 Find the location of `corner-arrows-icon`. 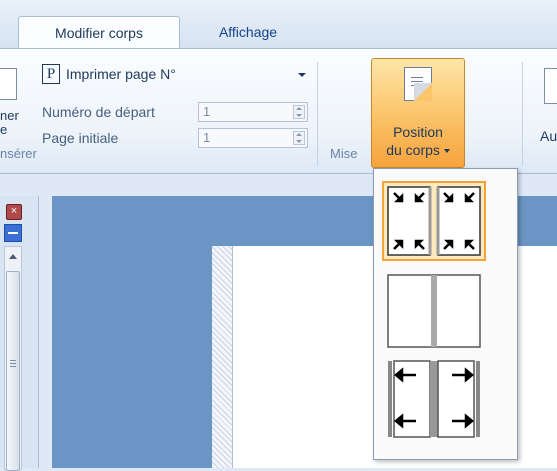

corner-arrows-icon is located at coordinates (434, 221).